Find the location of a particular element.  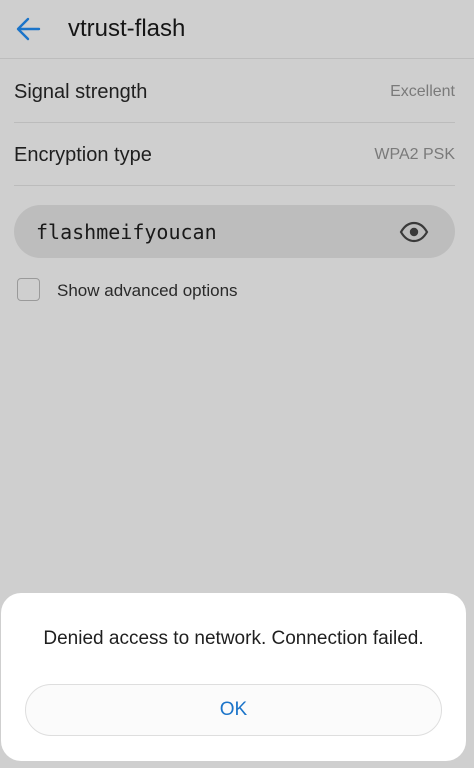

signal-strength-row: Signal strength Excellent is located at coordinates (234, 91).